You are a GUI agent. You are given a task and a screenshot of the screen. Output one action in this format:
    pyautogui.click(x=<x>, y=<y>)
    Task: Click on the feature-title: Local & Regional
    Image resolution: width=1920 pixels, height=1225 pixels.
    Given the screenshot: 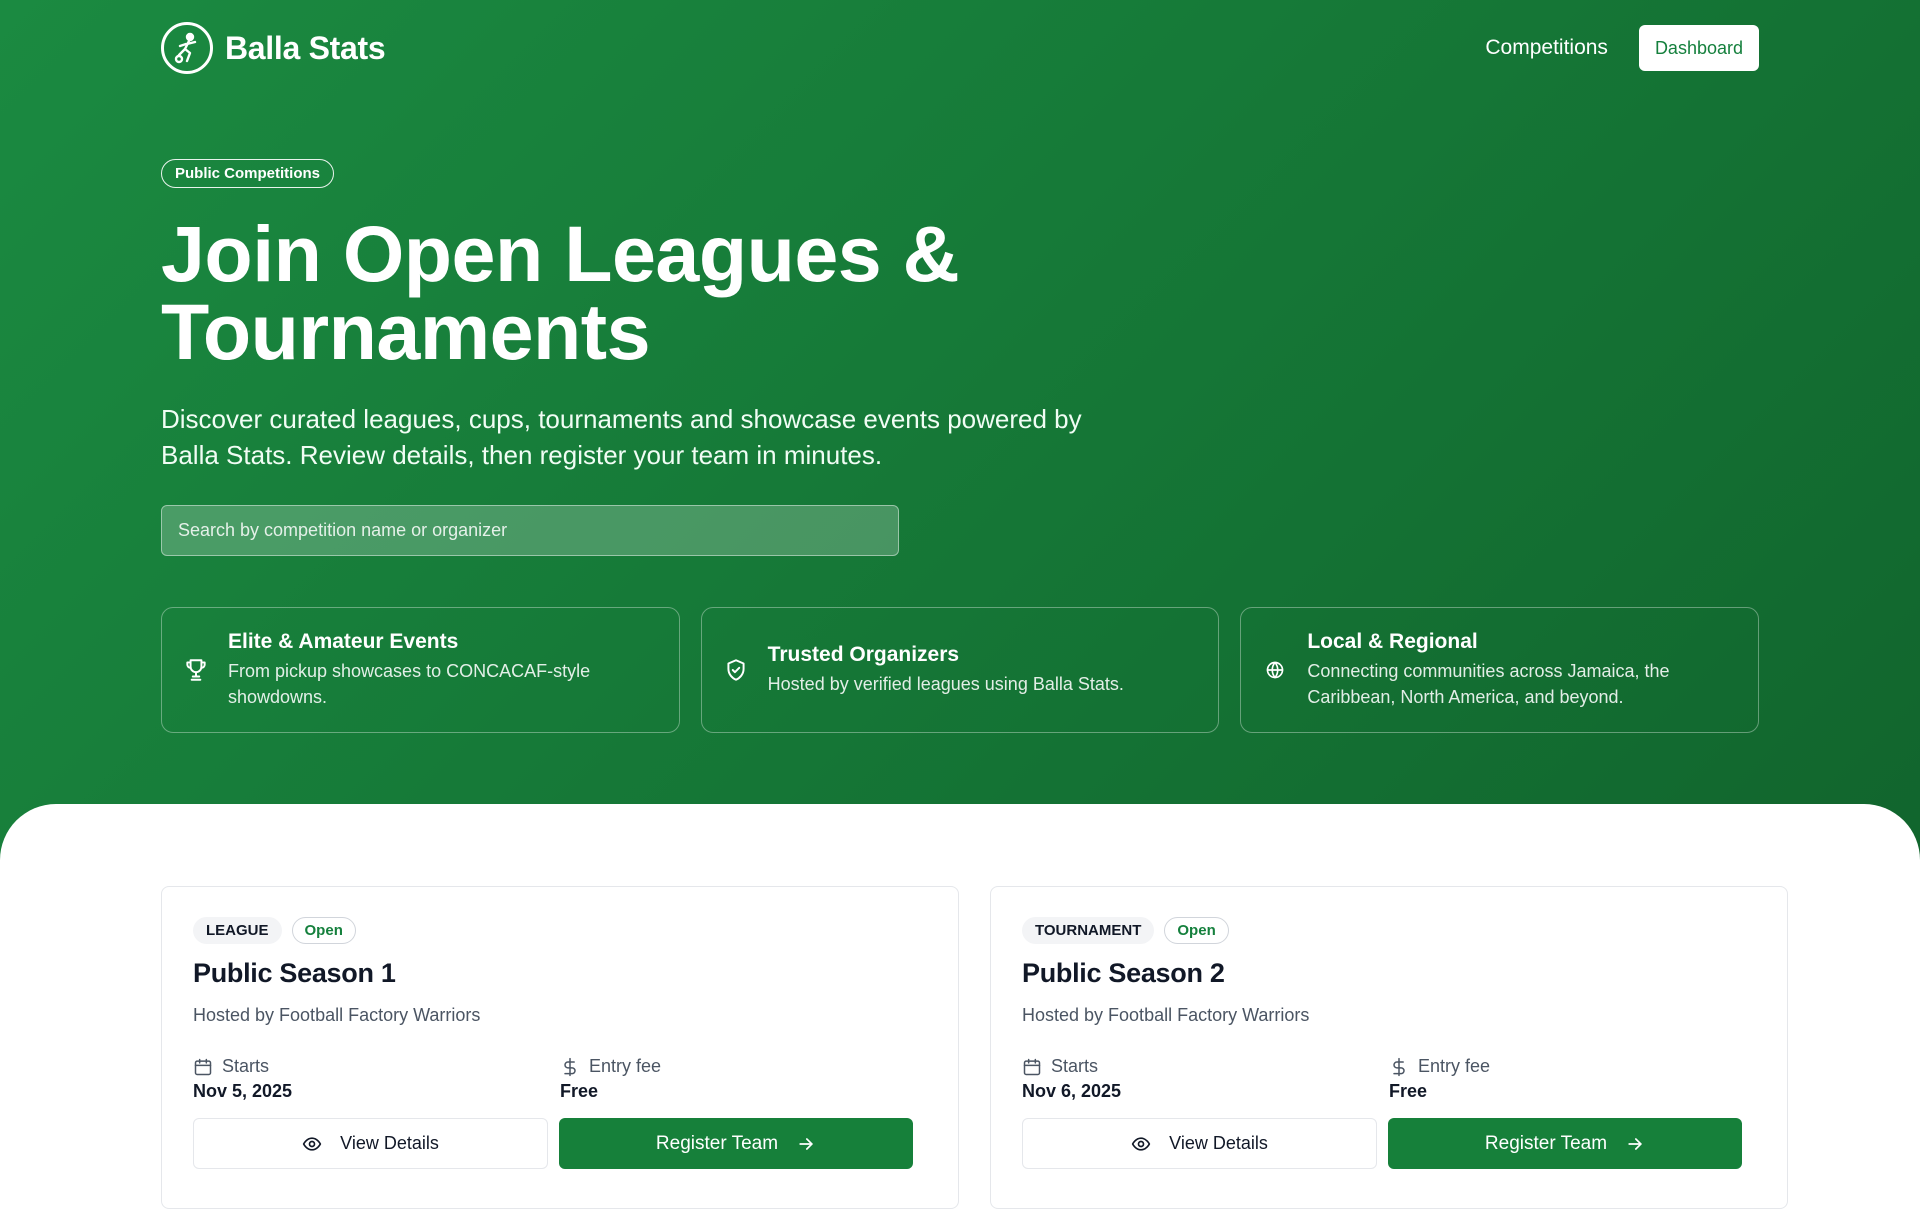 What is the action you would take?
    pyautogui.click(x=1392, y=641)
    